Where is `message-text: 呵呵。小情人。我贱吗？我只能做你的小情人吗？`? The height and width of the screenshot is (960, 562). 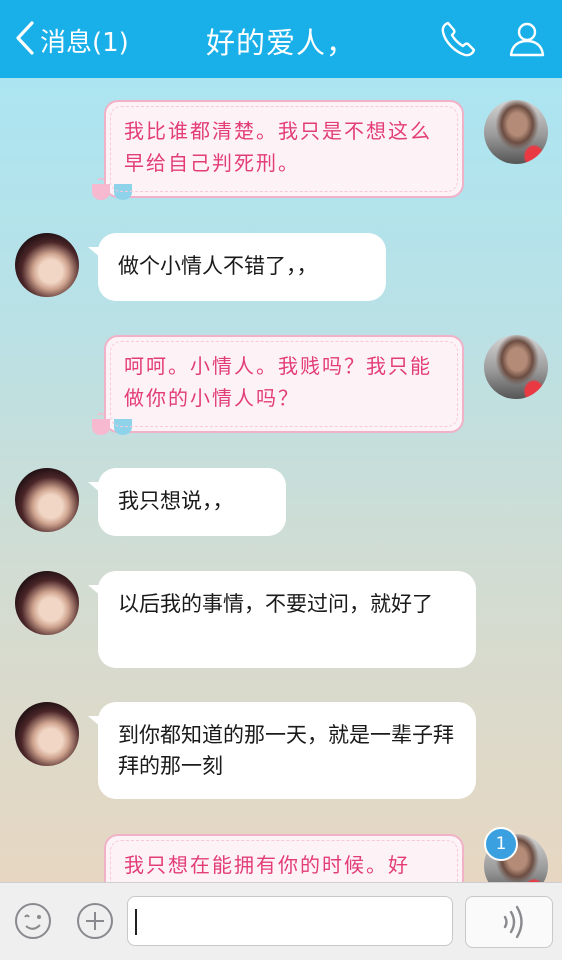
message-text: 呵呵。小情人。我贱吗？我只能做你的小情人吗？ is located at coordinates (278, 382).